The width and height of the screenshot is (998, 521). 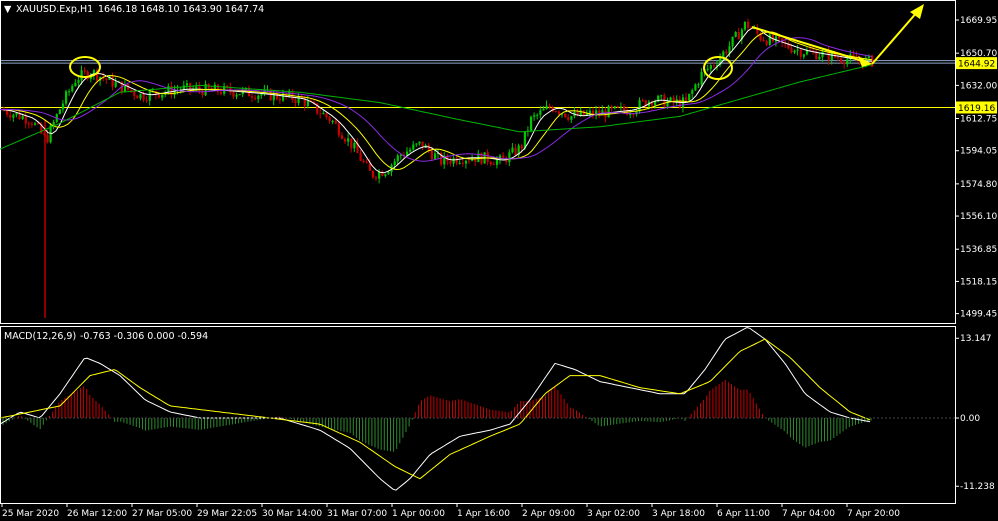 What do you see at coordinates (978, 315) in the screenshot?
I see `price-tick-label: 1499.45` at bounding box center [978, 315].